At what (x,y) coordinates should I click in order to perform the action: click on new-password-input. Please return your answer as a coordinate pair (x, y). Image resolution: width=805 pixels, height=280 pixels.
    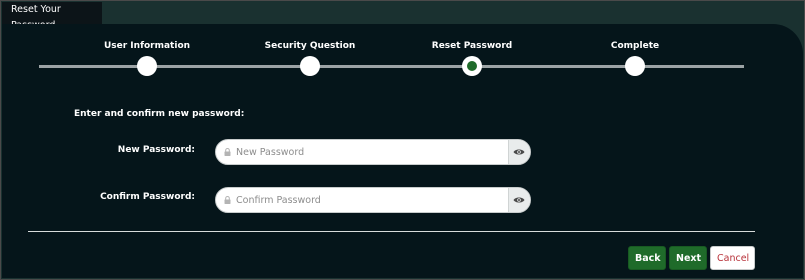
    Looking at the image, I should click on (371, 152).